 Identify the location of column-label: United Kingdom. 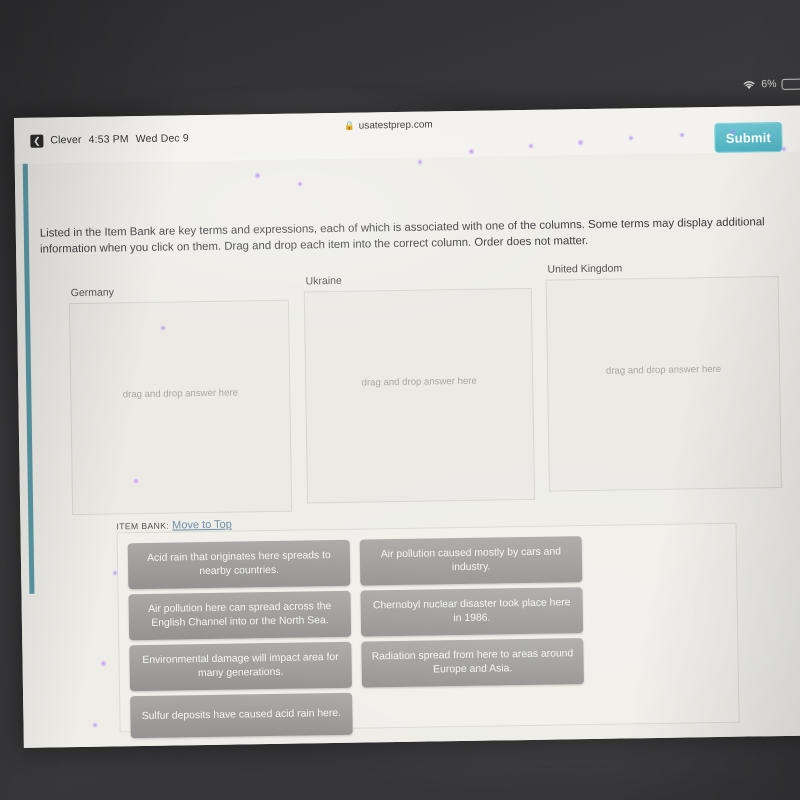
(585, 269).